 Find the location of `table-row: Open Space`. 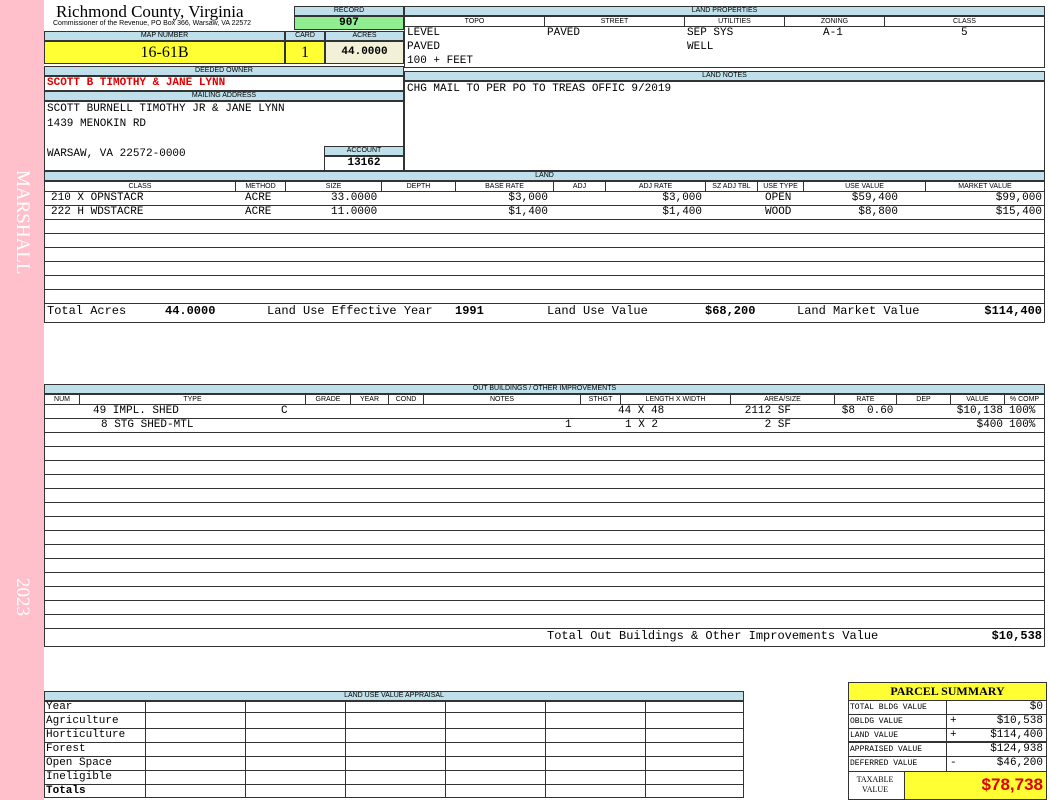

table-row: Open Space is located at coordinates (394, 764).